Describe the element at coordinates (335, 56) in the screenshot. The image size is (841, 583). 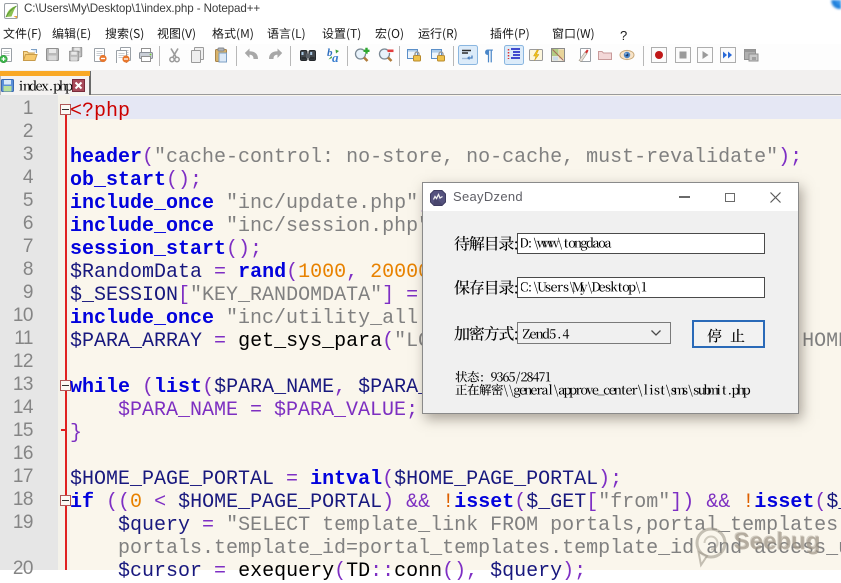
I see `svg-text: a` at that location.